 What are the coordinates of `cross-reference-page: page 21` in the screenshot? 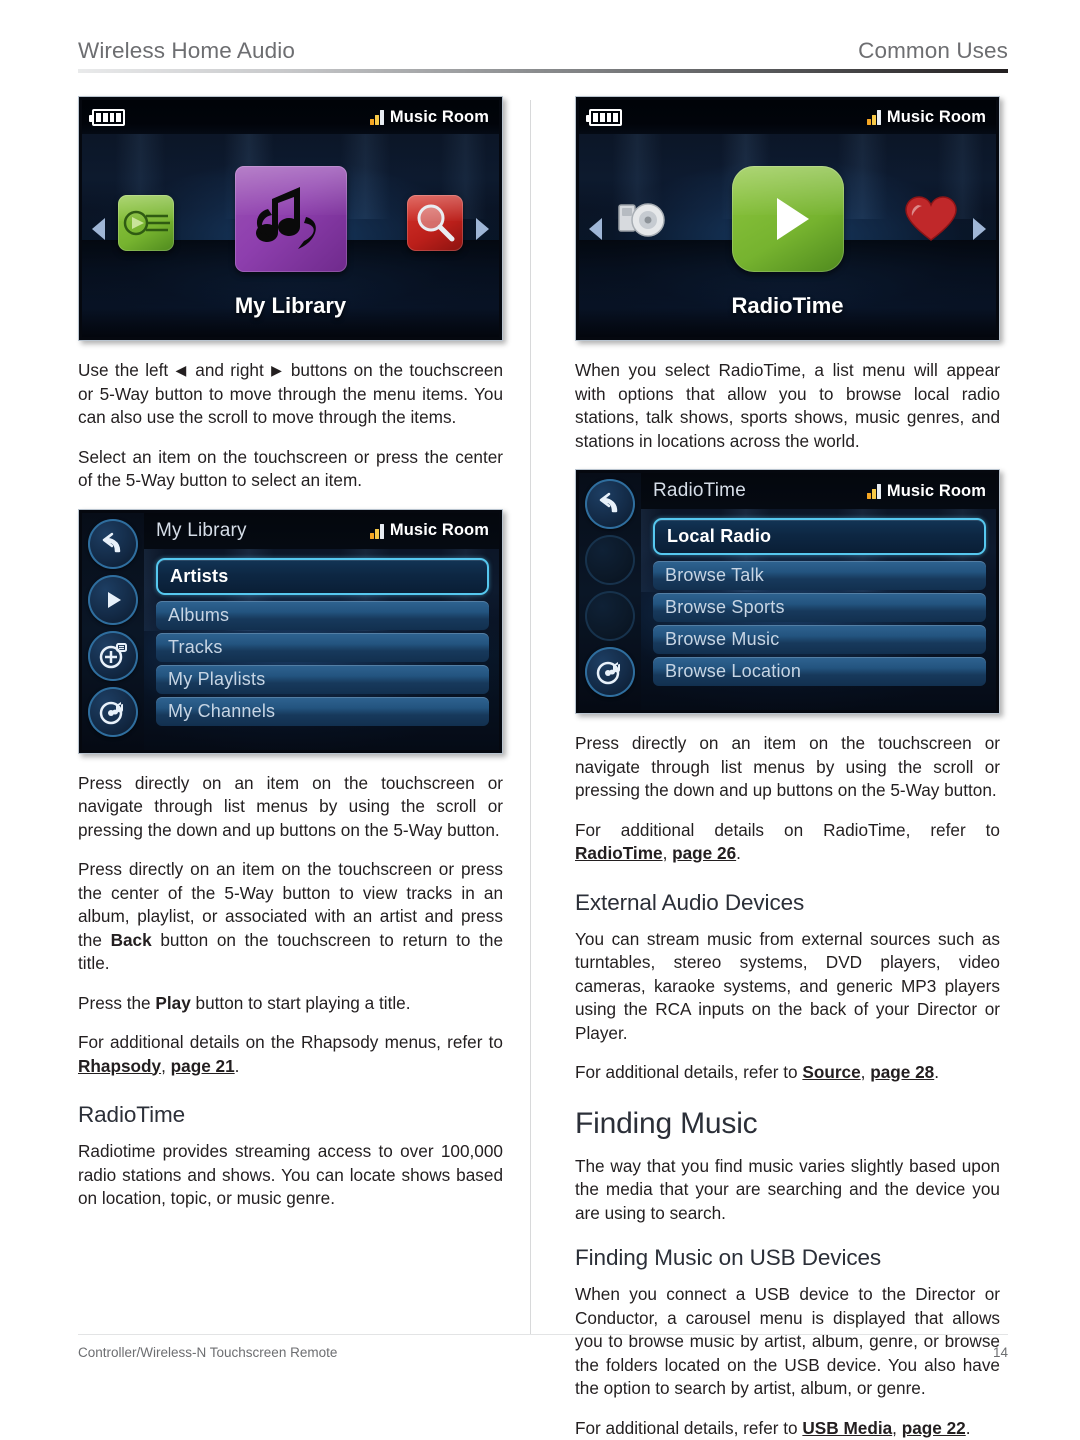 It's located at (203, 1066).